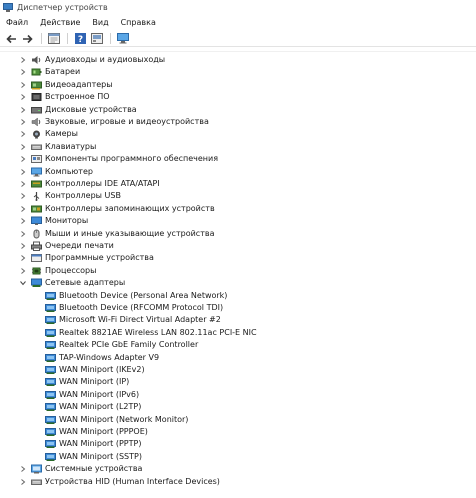 This screenshot has width=476, height=498. Describe the element at coordinates (238, 97) in the screenshot. I see `tree-category: Встроенное ПО` at that location.